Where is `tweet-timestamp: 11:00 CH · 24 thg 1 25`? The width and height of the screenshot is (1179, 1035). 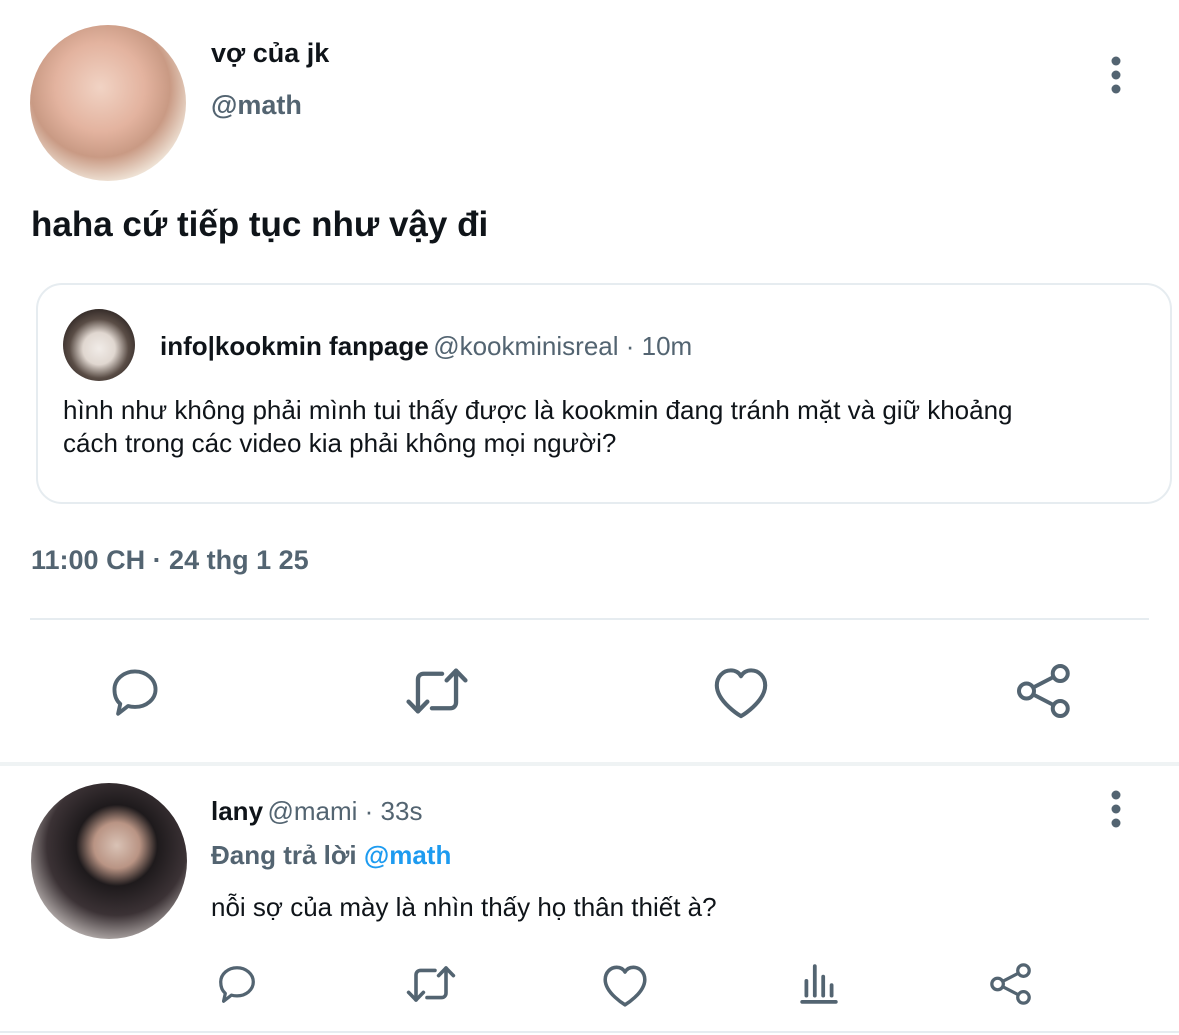
tweet-timestamp: 11:00 CH · 24 thg 1 25 is located at coordinates (170, 560).